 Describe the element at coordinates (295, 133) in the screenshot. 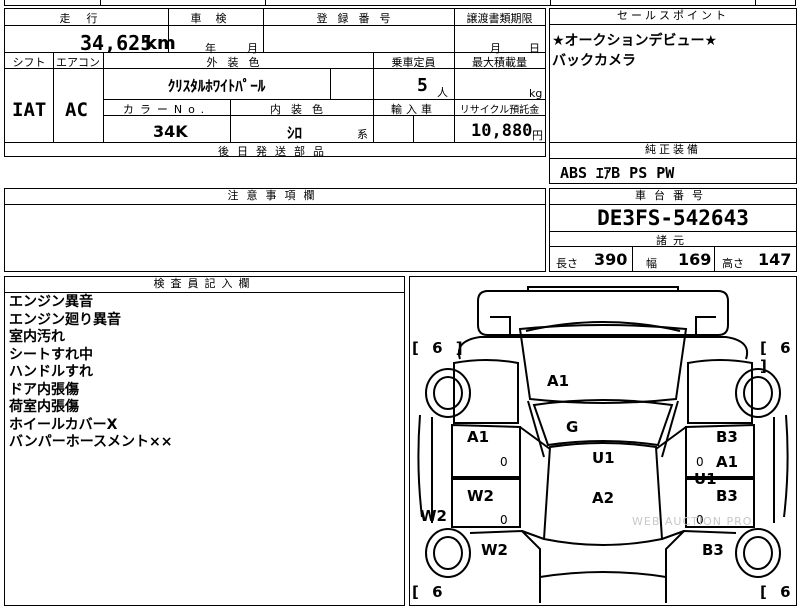

I see `interior-color-value: ｼﾛ` at that location.